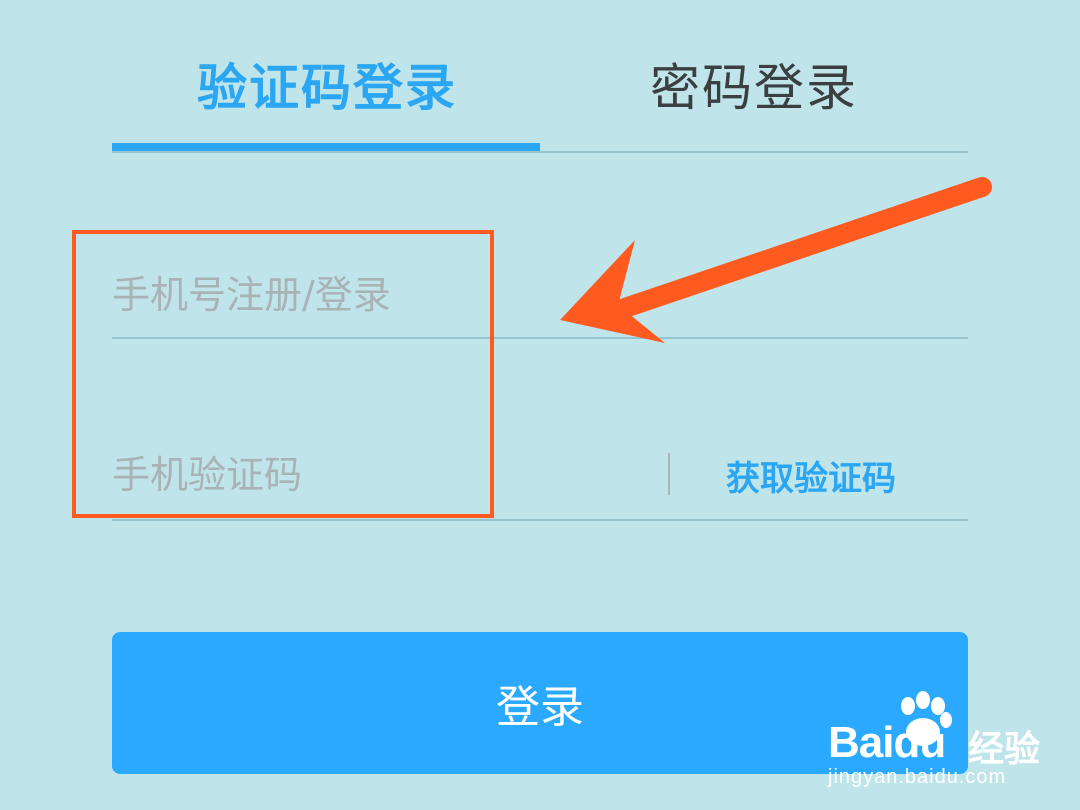 The image size is (1080, 810). I want to click on login-button: 登录, so click(540, 703).